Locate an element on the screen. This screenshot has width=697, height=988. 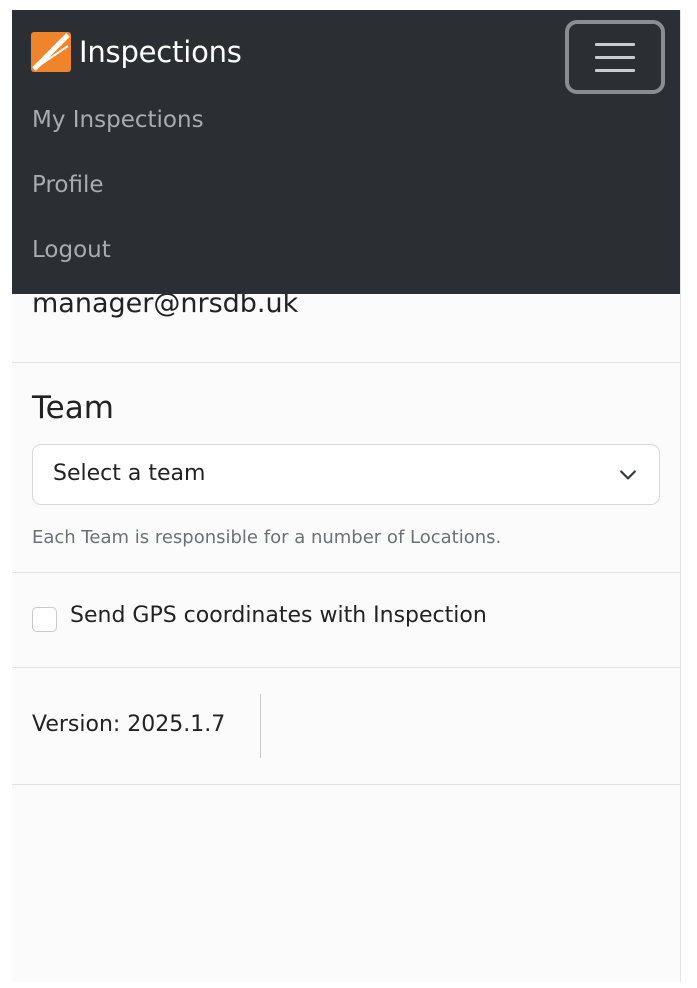
team-select: Select a team is located at coordinates (346, 474).